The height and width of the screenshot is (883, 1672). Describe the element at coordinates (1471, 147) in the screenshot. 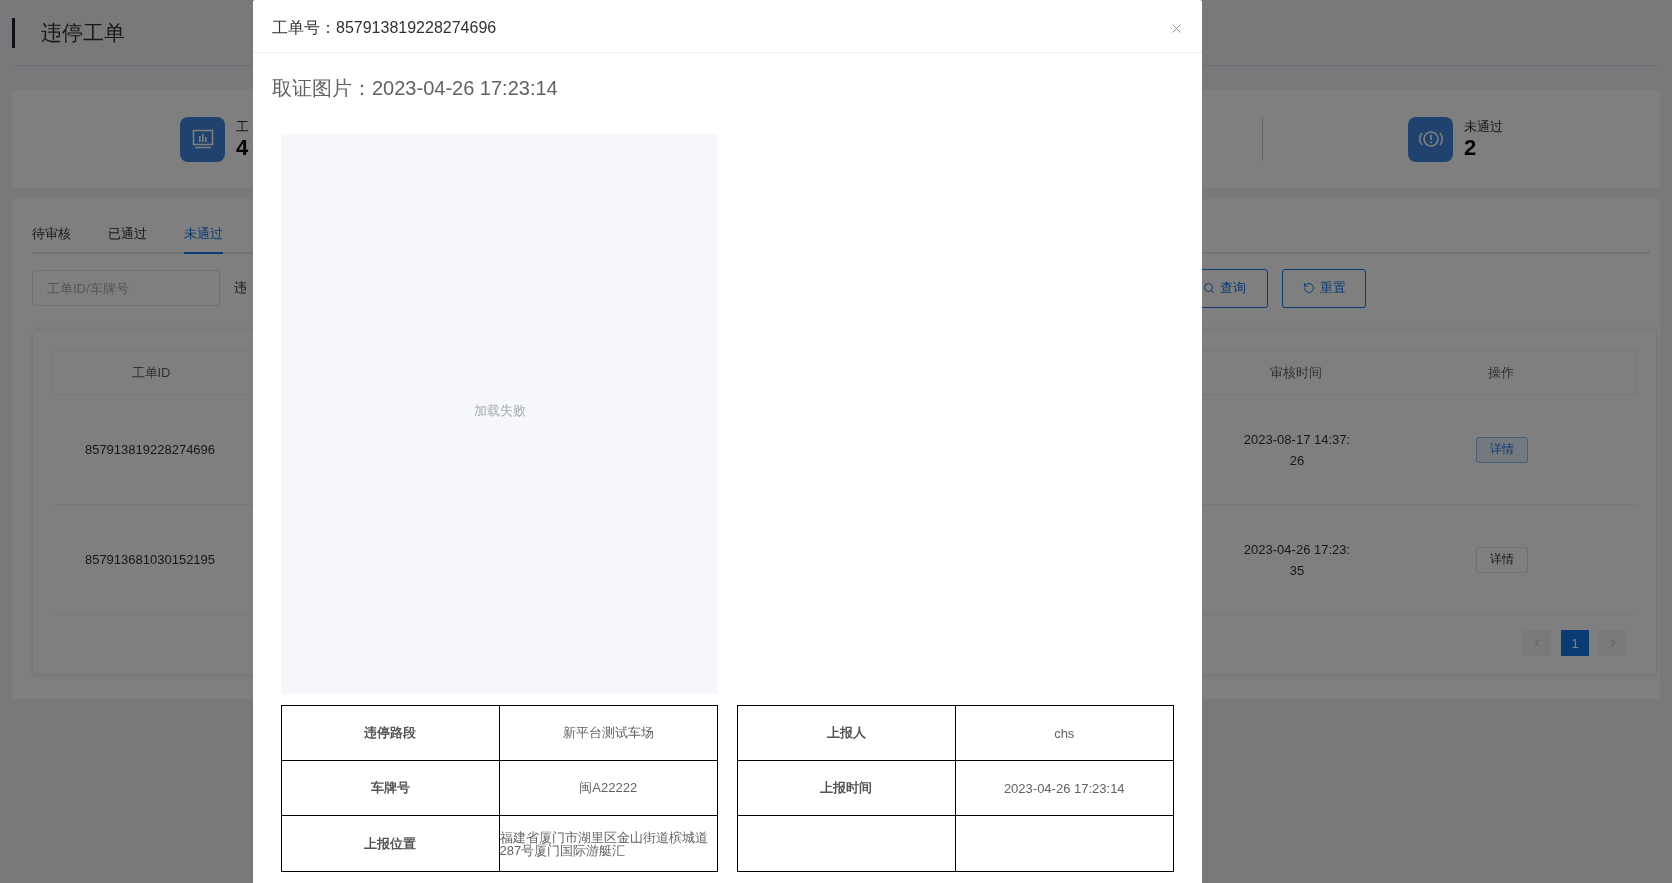

I see `stat-value: 2` at that location.